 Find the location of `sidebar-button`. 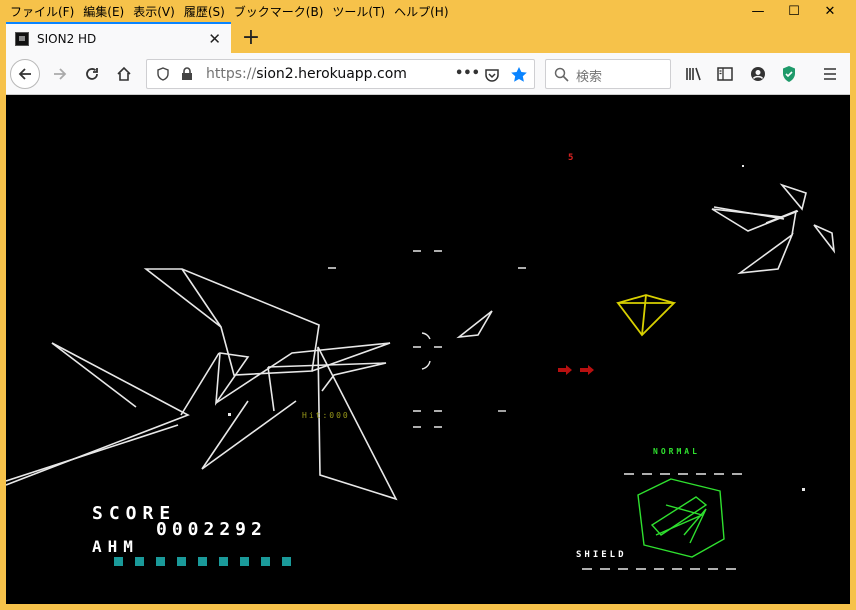

sidebar-button is located at coordinates (725, 74).